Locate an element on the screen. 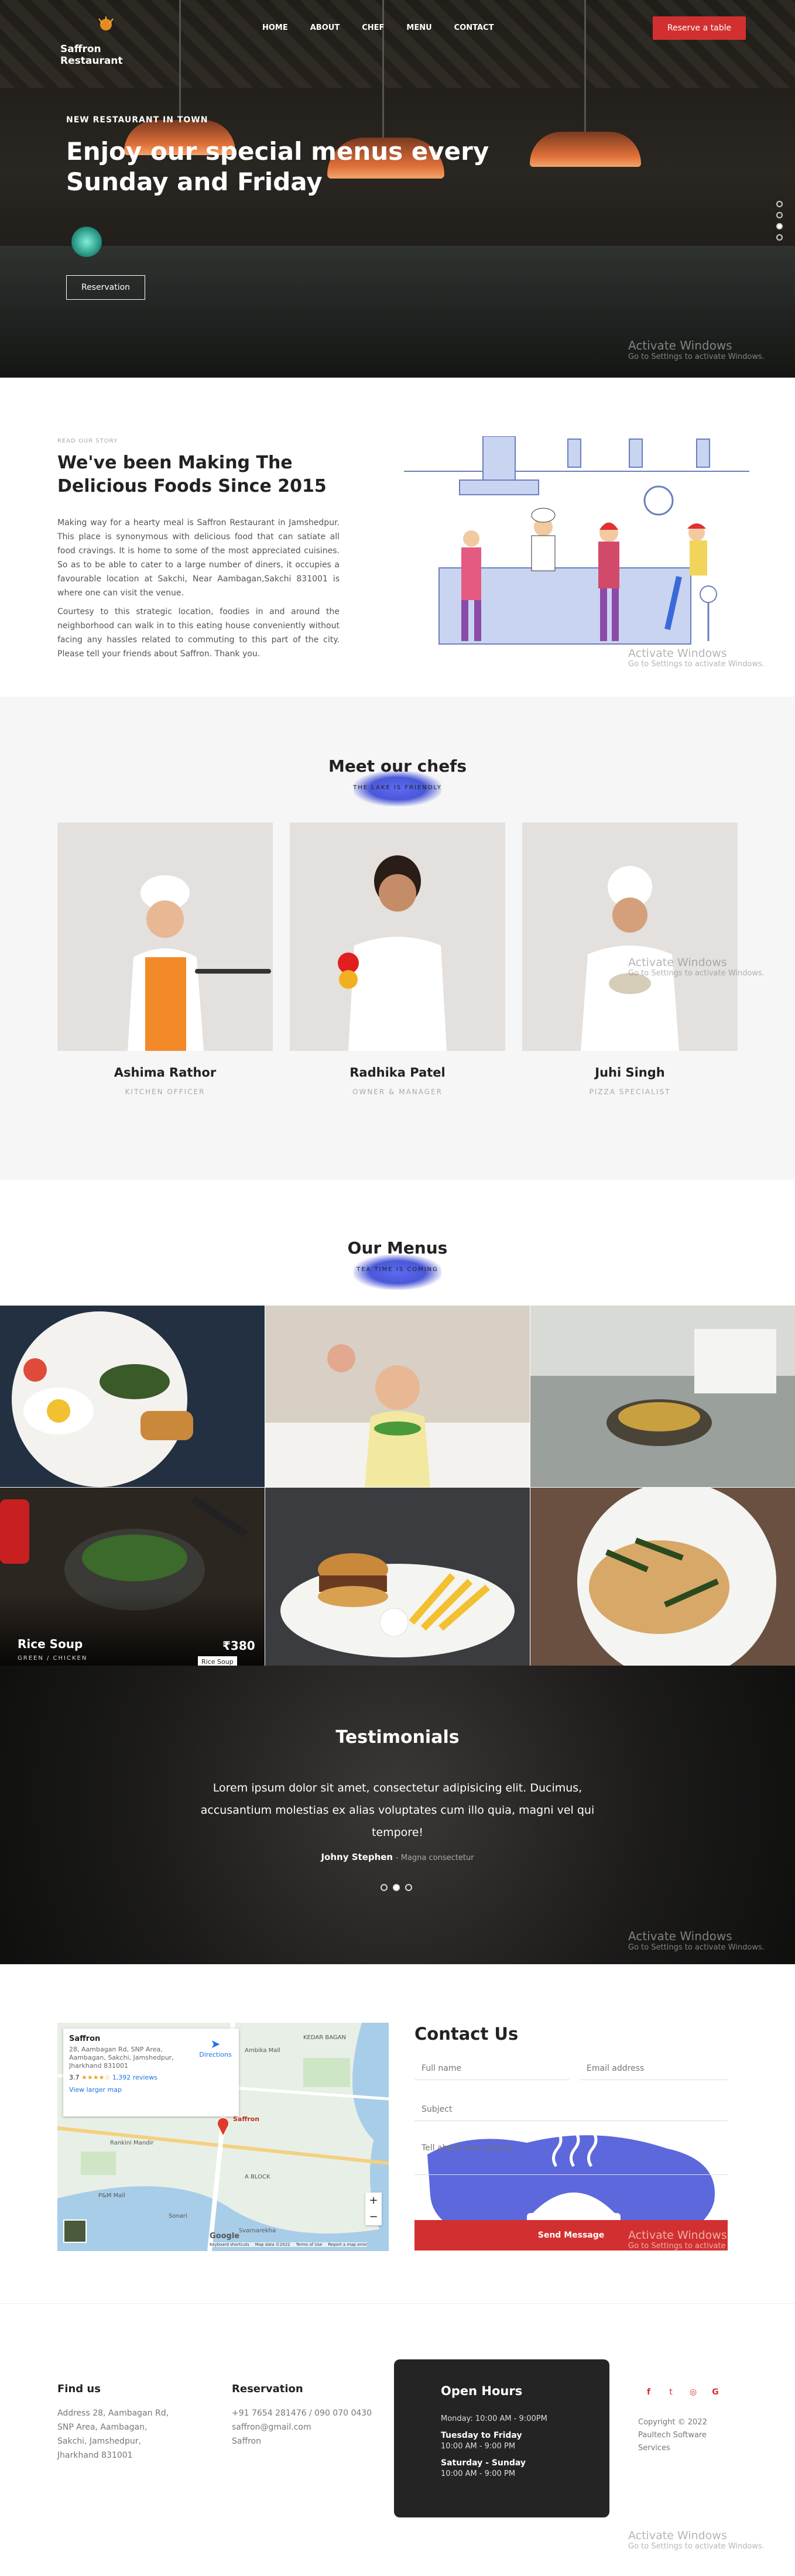  kitchen-illustration is located at coordinates (576, 540).